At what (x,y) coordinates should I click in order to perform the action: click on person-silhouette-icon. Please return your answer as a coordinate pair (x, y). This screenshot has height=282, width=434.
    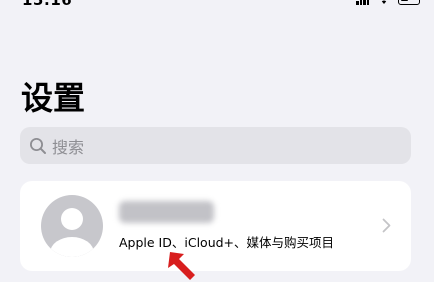
    Looking at the image, I should click on (72, 232).